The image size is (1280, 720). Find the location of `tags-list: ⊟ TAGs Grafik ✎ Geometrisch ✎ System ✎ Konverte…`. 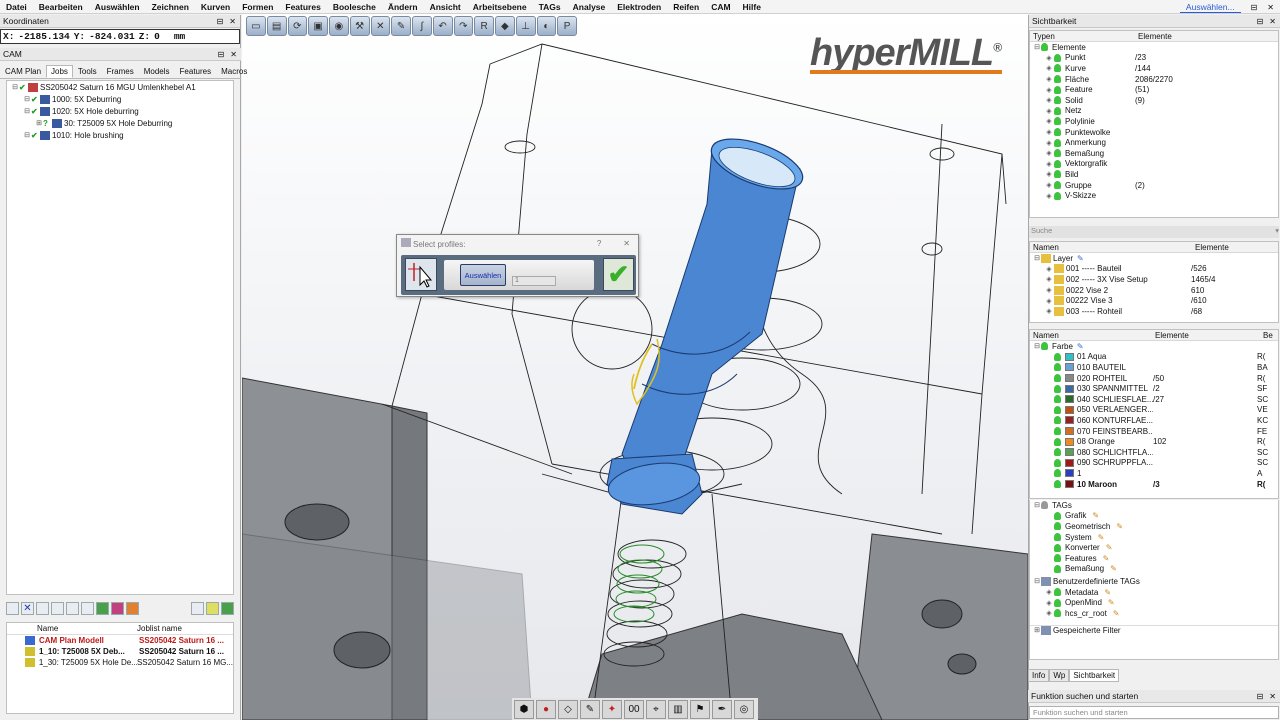

tags-list: ⊟ TAGs Grafik ✎ Geometrisch ✎ System ✎ Konverte… is located at coordinates (1154, 580).